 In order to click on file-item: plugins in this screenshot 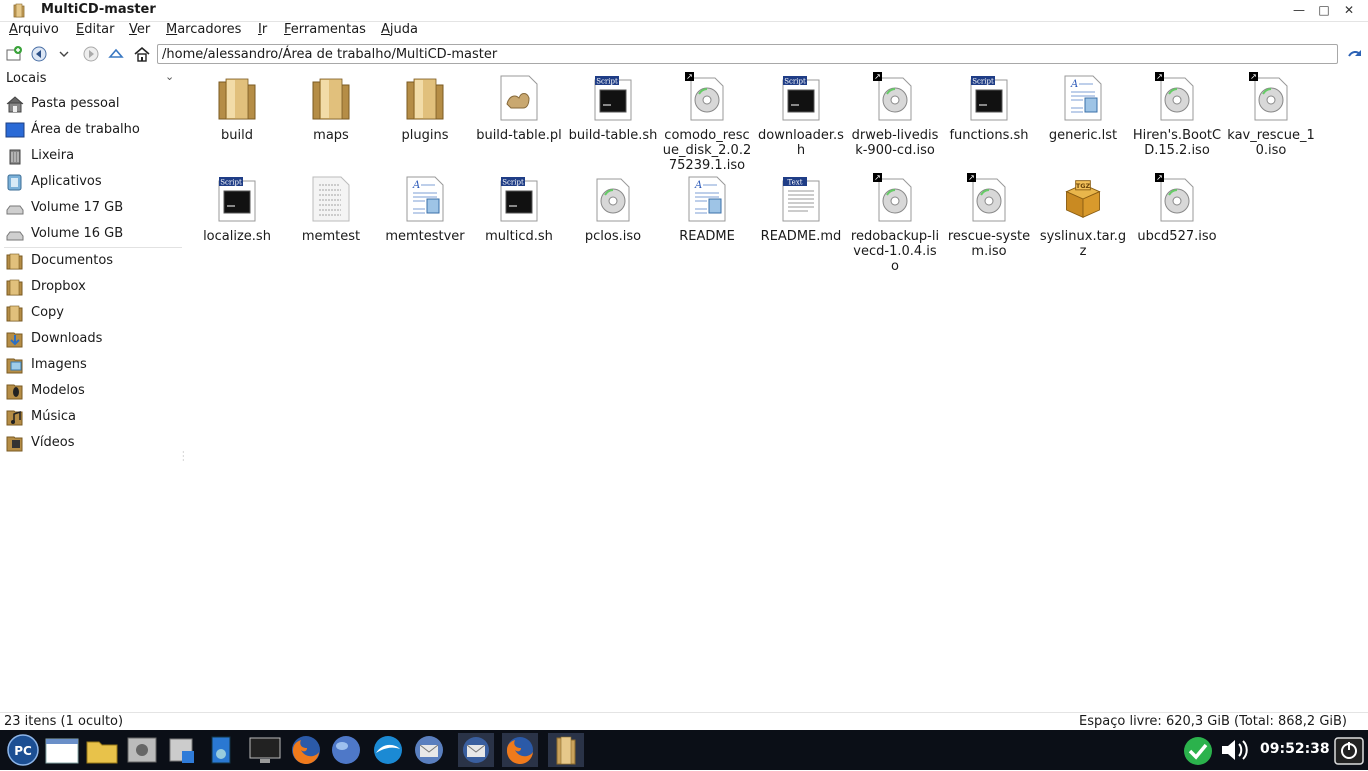, I will do `click(425, 108)`.